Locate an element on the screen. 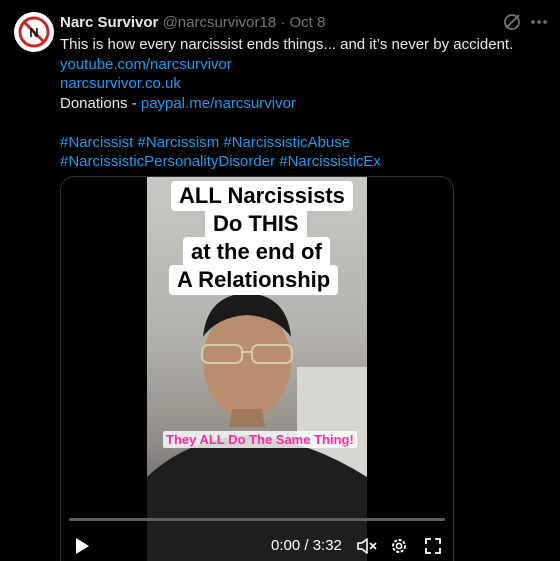 The image size is (560, 561). settings-icon is located at coordinates (399, 546).